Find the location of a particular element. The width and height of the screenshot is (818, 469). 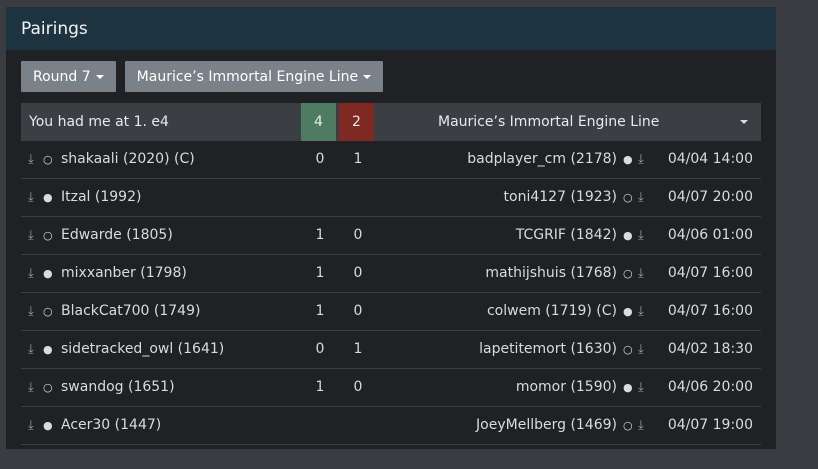

game-time: 04/04 14:00 is located at coordinates (710, 159).